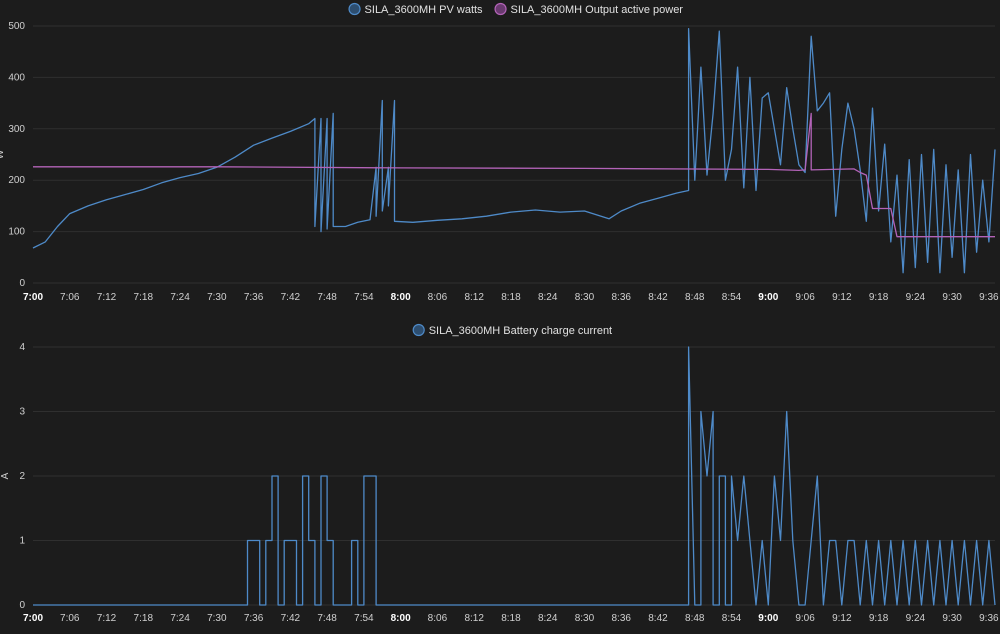 The image size is (1000, 634). I want to click on legend: SILA_3600MH Battery charge current, so click(512, 330).